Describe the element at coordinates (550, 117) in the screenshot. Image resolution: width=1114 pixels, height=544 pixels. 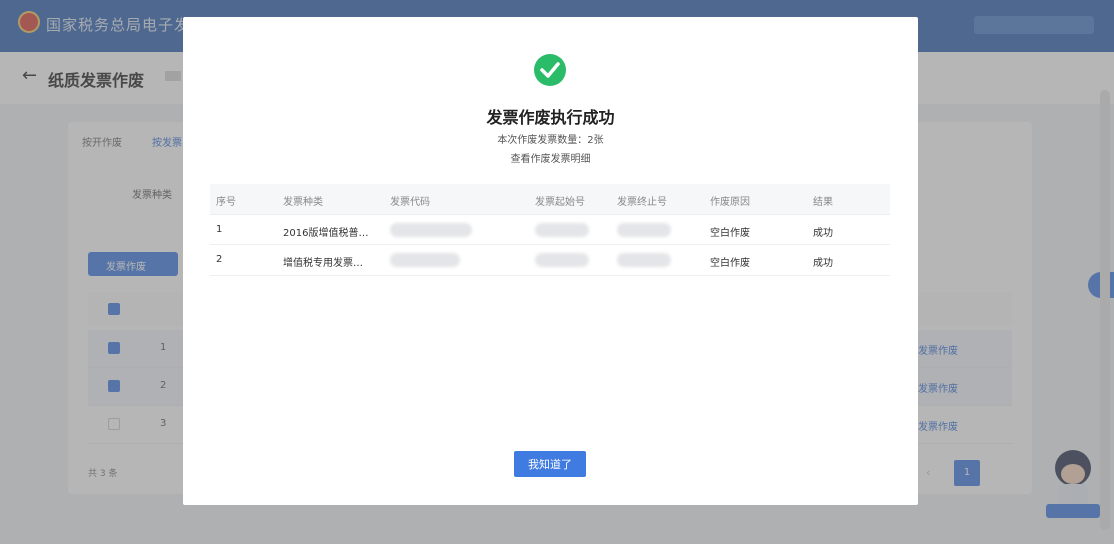
I see `dialog-title: 发票作废执行成功` at that location.